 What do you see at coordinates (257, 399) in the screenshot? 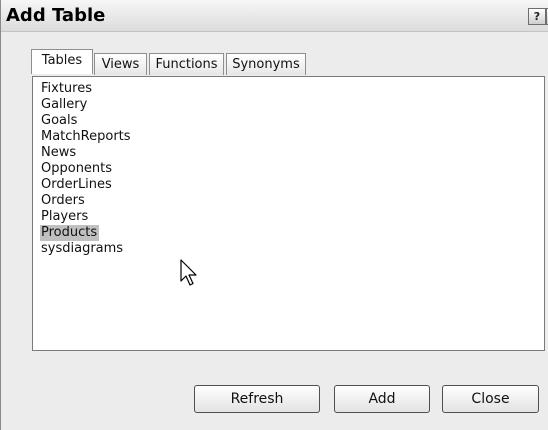
I see `refresh-button: Refresh` at bounding box center [257, 399].